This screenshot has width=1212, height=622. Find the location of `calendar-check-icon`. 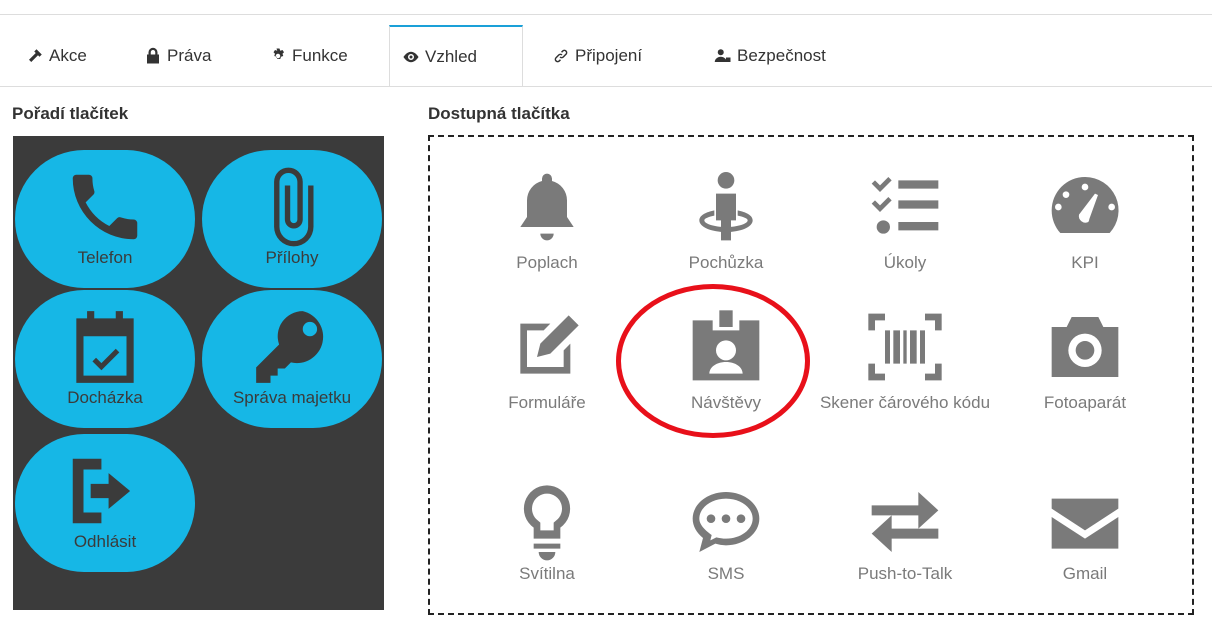

calendar-check-icon is located at coordinates (105, 347).